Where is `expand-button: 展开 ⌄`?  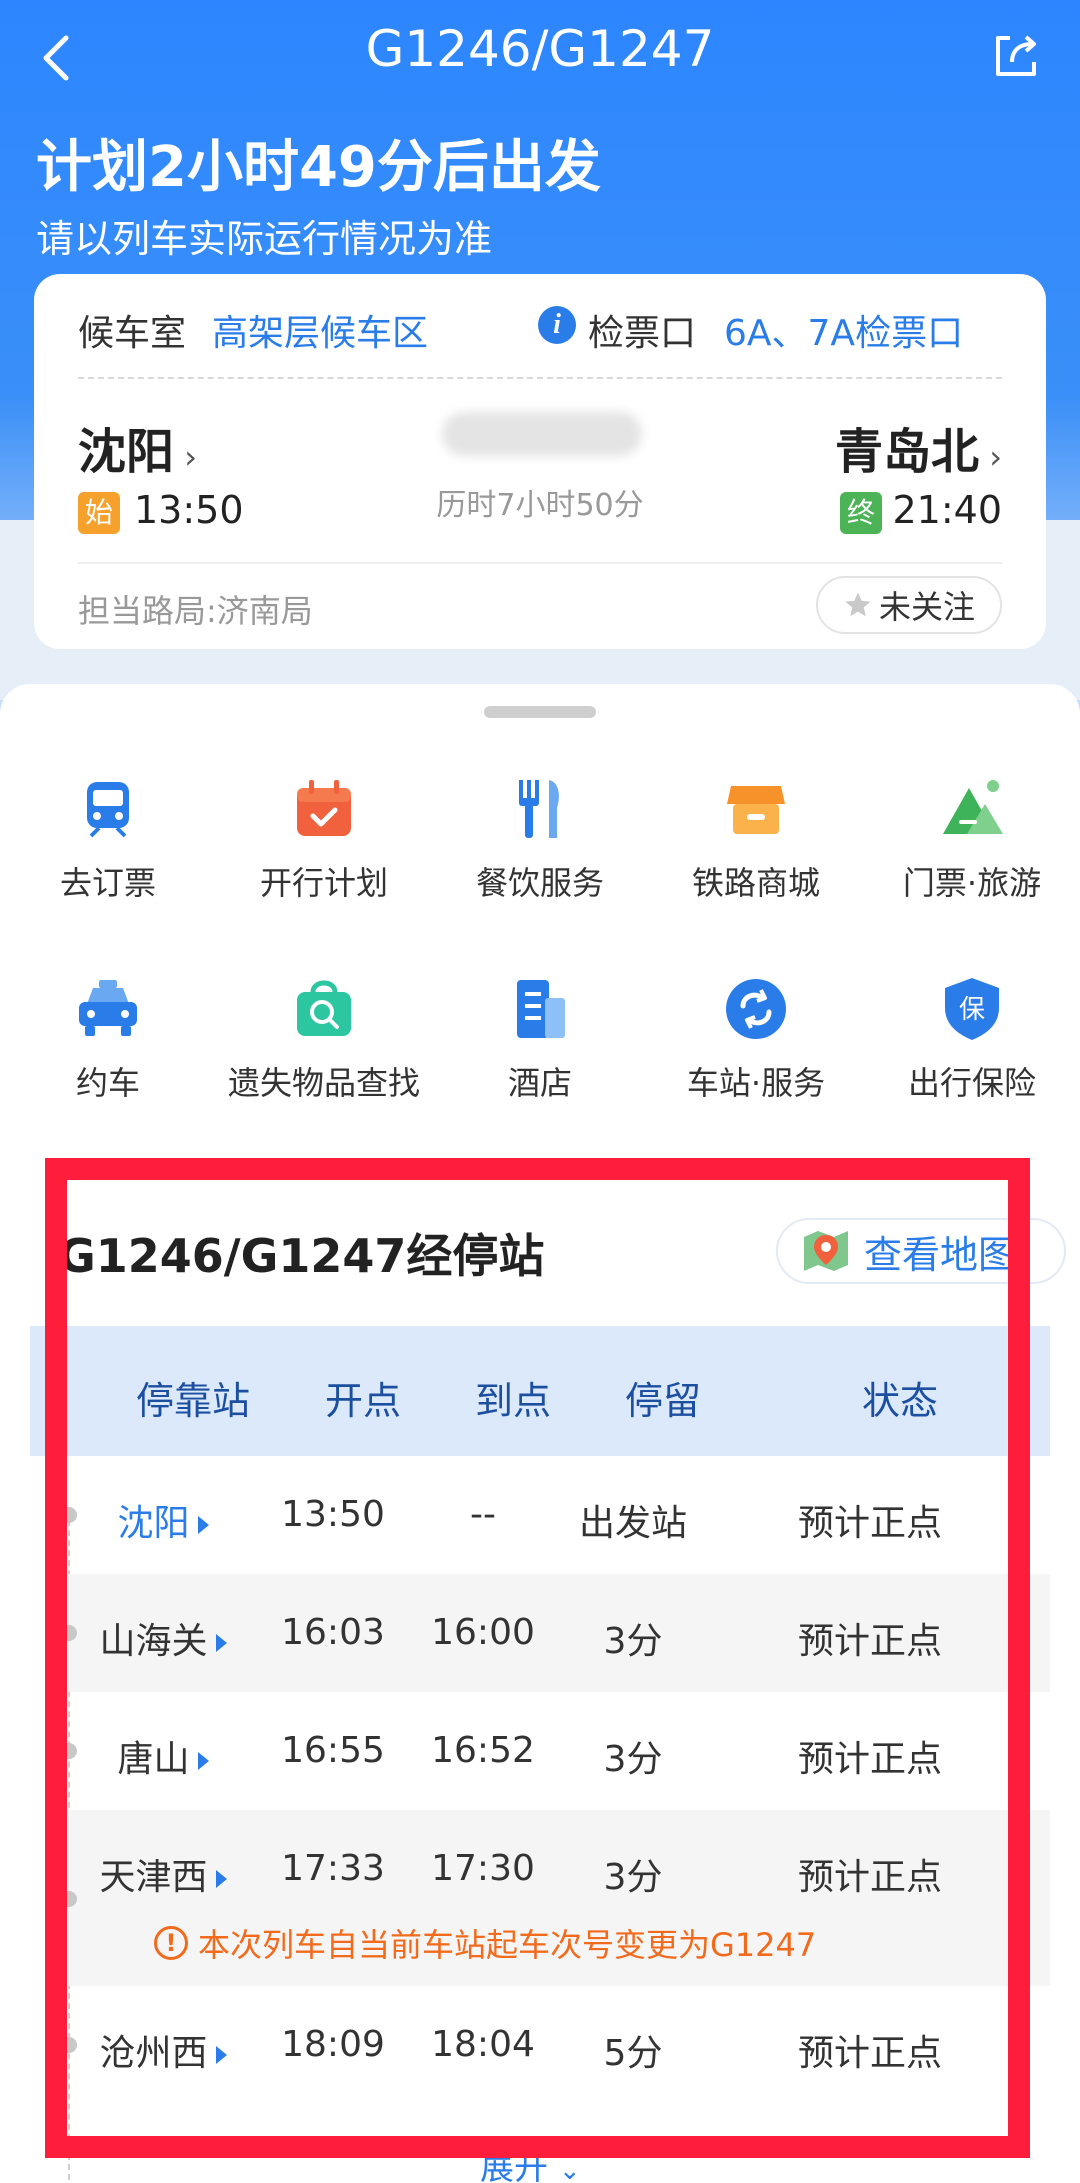 expand-button: 展开 ⌄ is located at coordinates (530, 2161).